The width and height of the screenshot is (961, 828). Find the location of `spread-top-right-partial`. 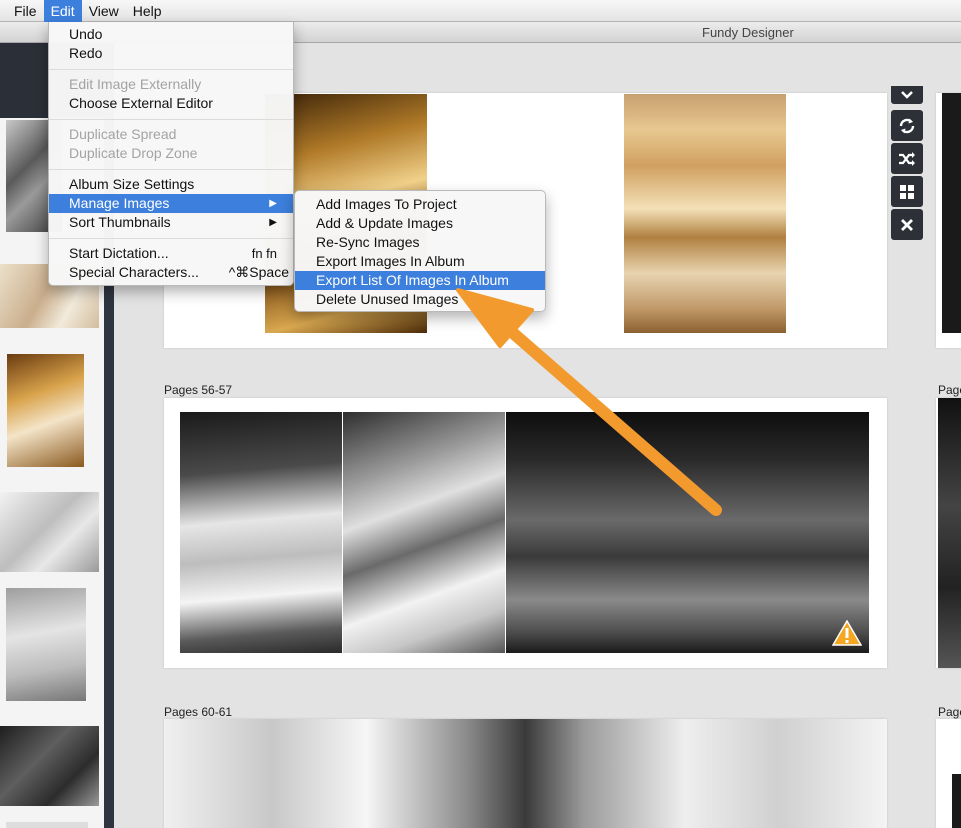

spread-top-right-partial is located at coordinates (948, 220).